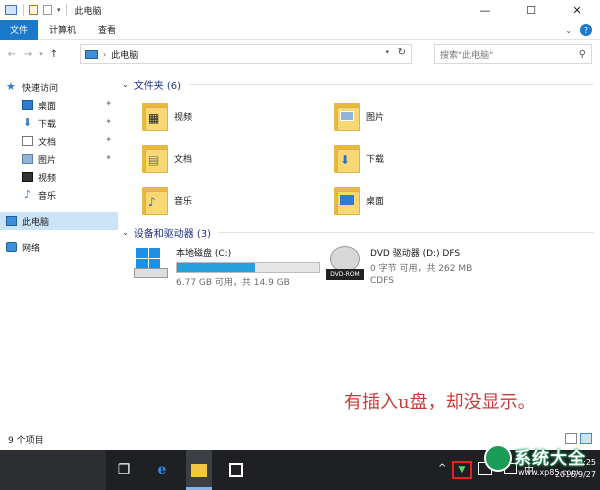 The width and height of the screenshot is (600, 490). I want to click on documents-folder-icon: ▤, so click(155, 158).